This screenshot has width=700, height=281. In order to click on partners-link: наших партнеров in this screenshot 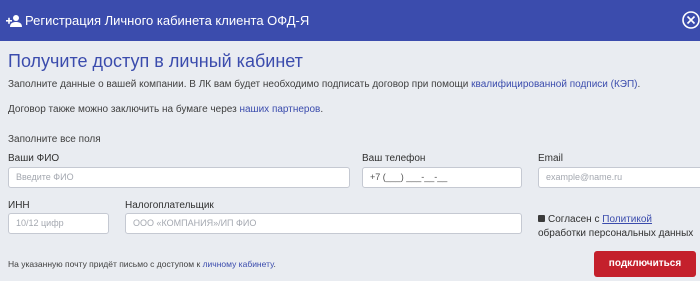, I will do `click(279, 109)`.